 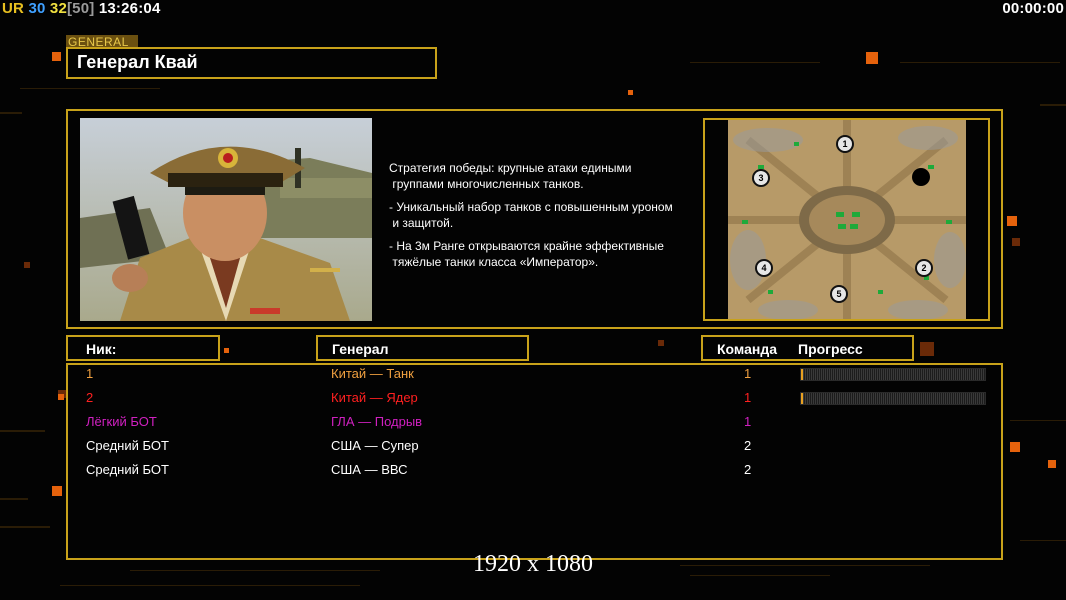 I want to click on player-general: Китай — Танк, so click(x=372, y=373).